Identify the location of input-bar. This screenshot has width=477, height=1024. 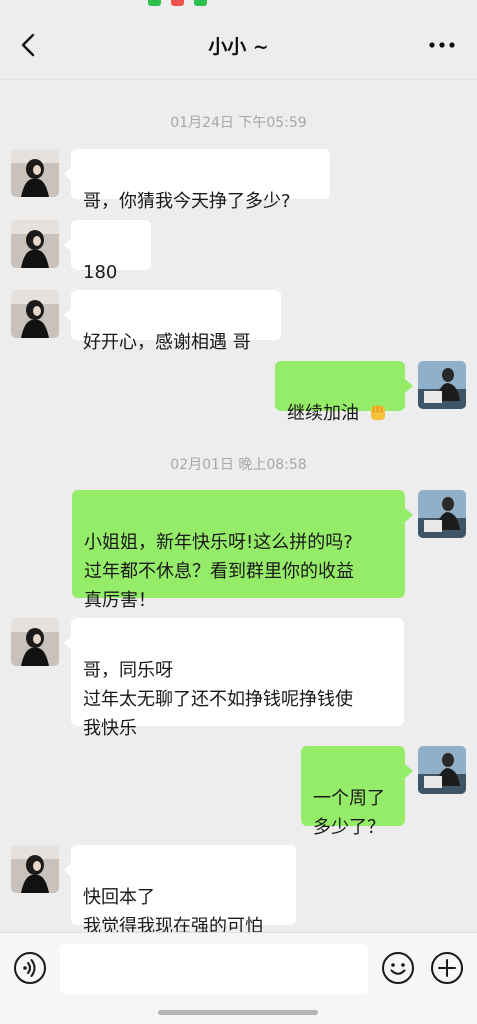
(238, 968).